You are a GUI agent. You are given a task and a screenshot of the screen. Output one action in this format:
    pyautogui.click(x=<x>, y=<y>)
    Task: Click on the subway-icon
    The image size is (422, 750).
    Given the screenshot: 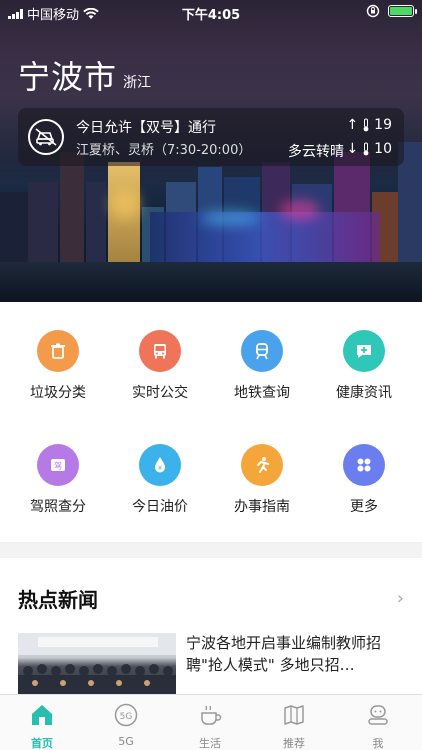 What is the action you would take?
    pyautogui.click(x=262, y=351)
    